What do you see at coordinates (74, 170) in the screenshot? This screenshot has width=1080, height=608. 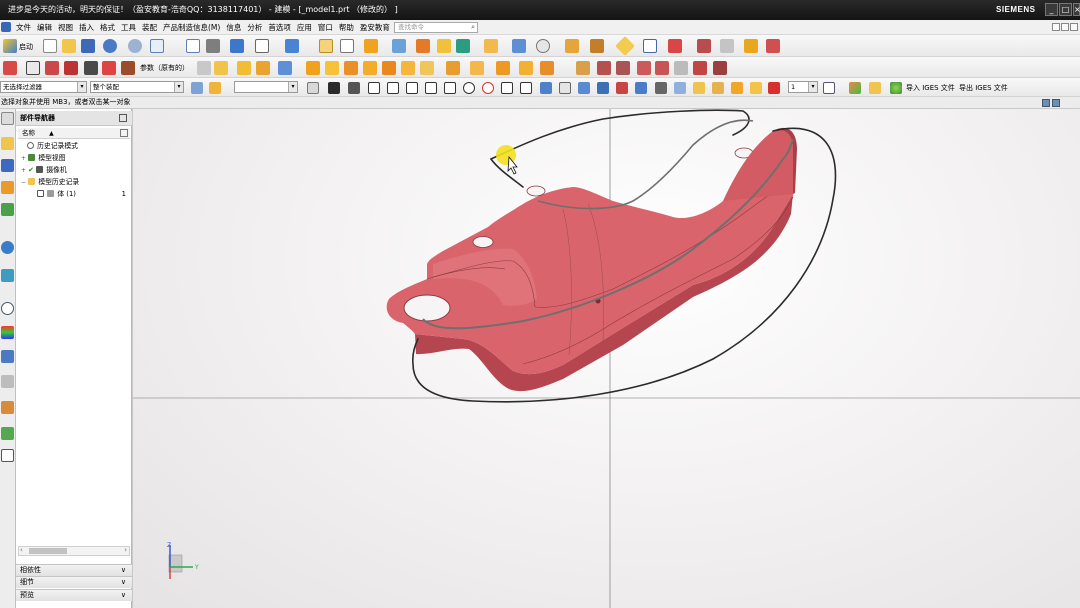 I see `tree-item-cameras: + ✔ 摄像机` at bounding box center [74, 170].